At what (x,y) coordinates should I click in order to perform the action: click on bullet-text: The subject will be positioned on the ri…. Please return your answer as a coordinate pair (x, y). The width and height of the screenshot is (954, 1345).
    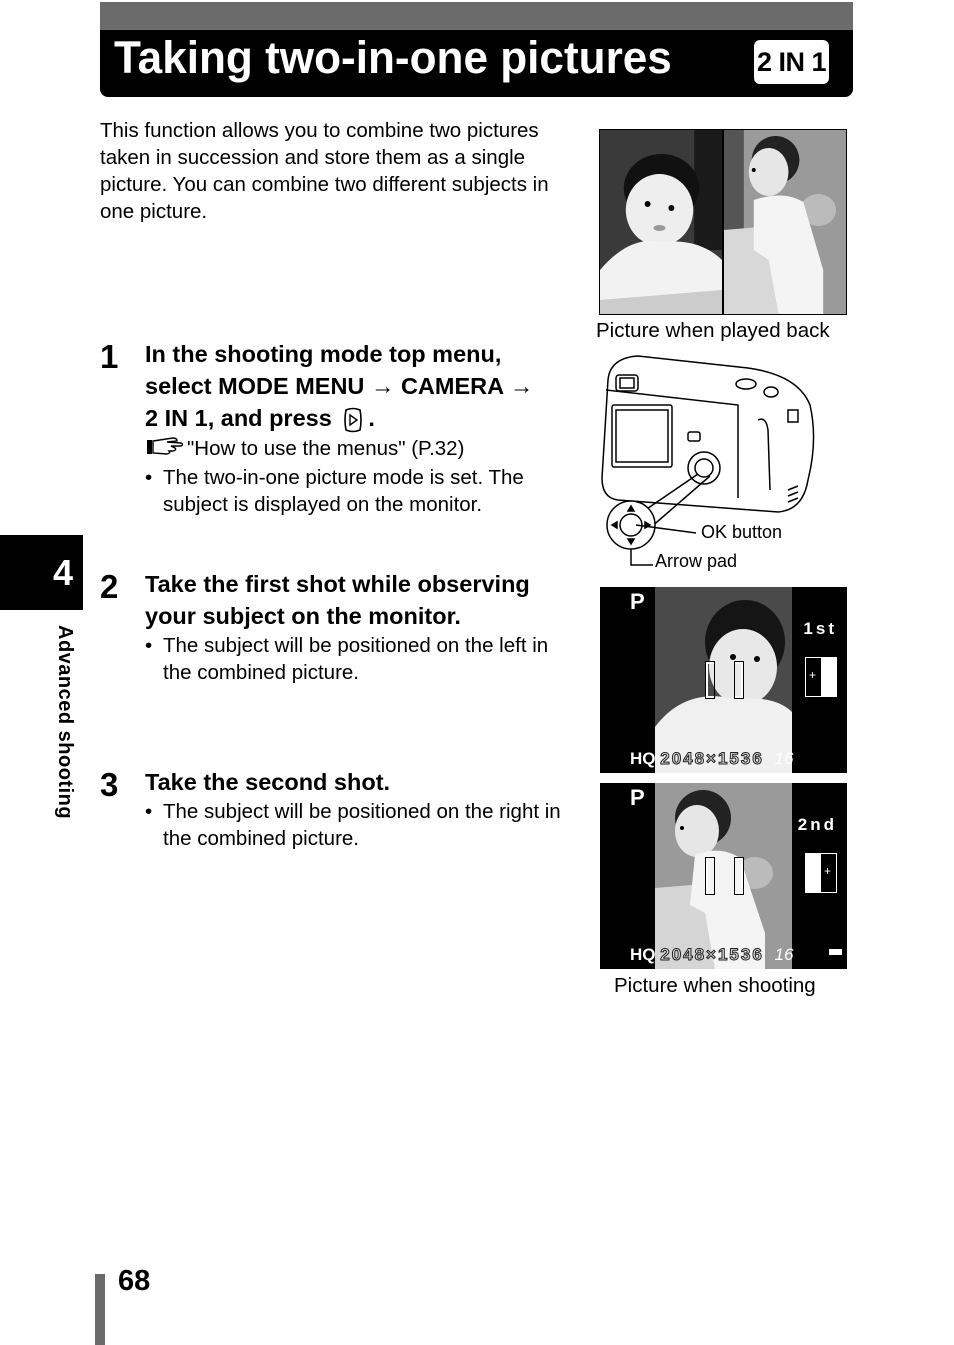
    Looking at the image, I should click on (362, 825).